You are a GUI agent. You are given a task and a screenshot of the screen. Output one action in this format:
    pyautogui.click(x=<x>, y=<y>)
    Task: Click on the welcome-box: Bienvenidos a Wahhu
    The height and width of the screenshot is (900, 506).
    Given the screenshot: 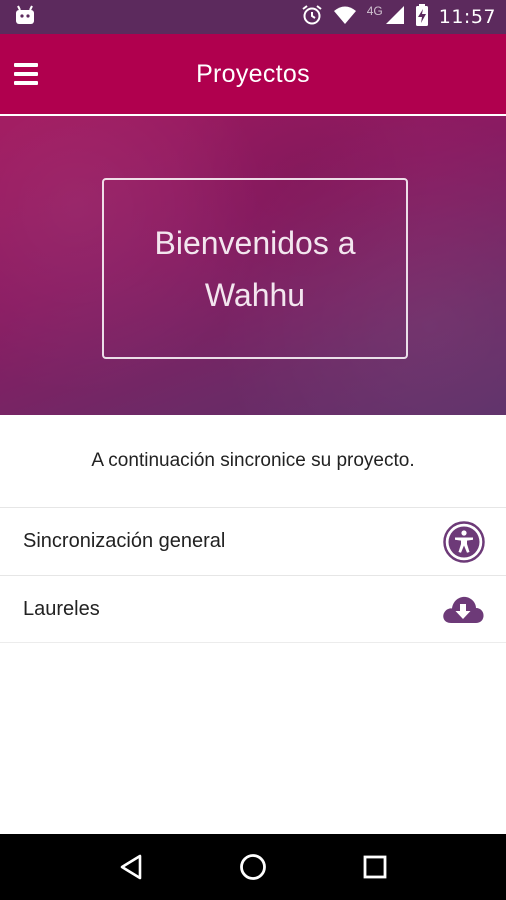 What is the action you would take?
    pyautogui.click(x=255, y=268)
    